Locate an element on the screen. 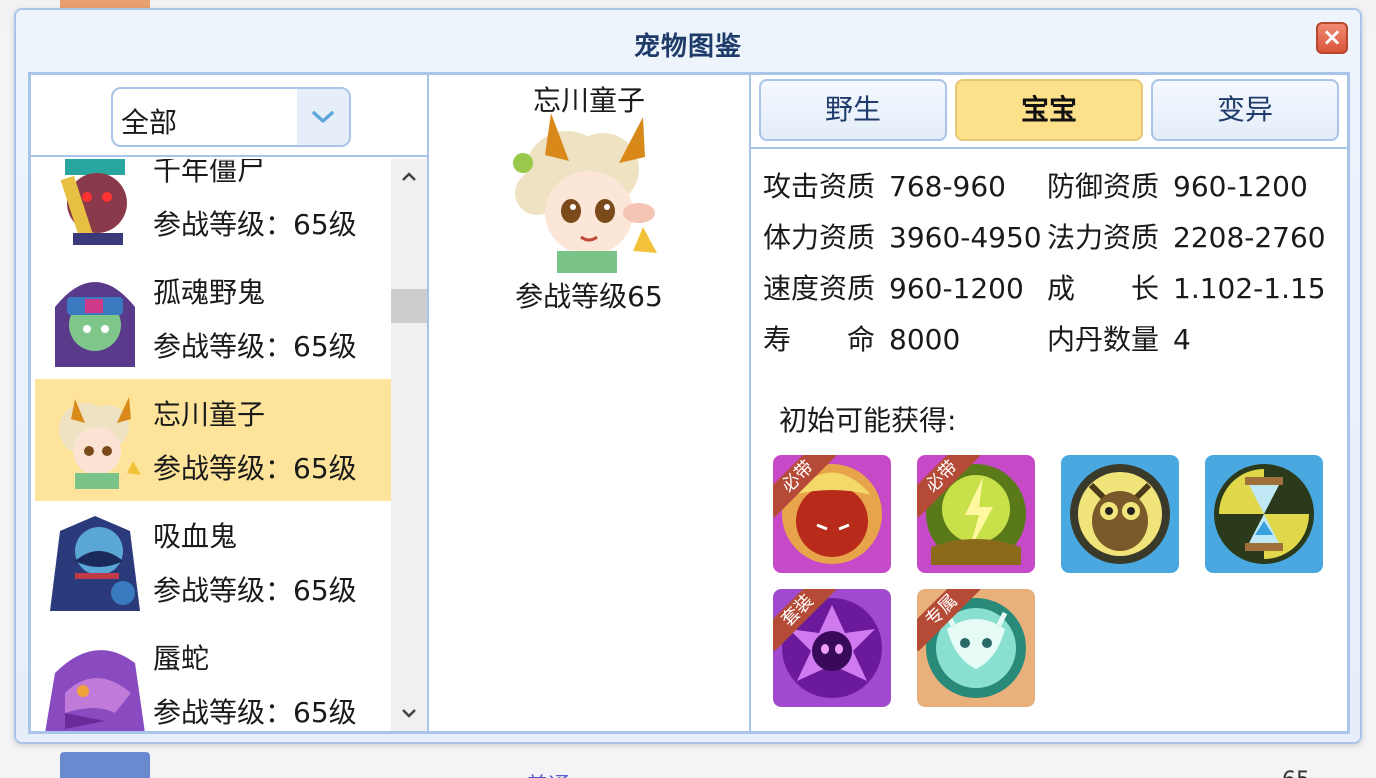 This screenshot has width=1376, height=778. stat-label: 体力资质 is located at coordinates (819, 237).